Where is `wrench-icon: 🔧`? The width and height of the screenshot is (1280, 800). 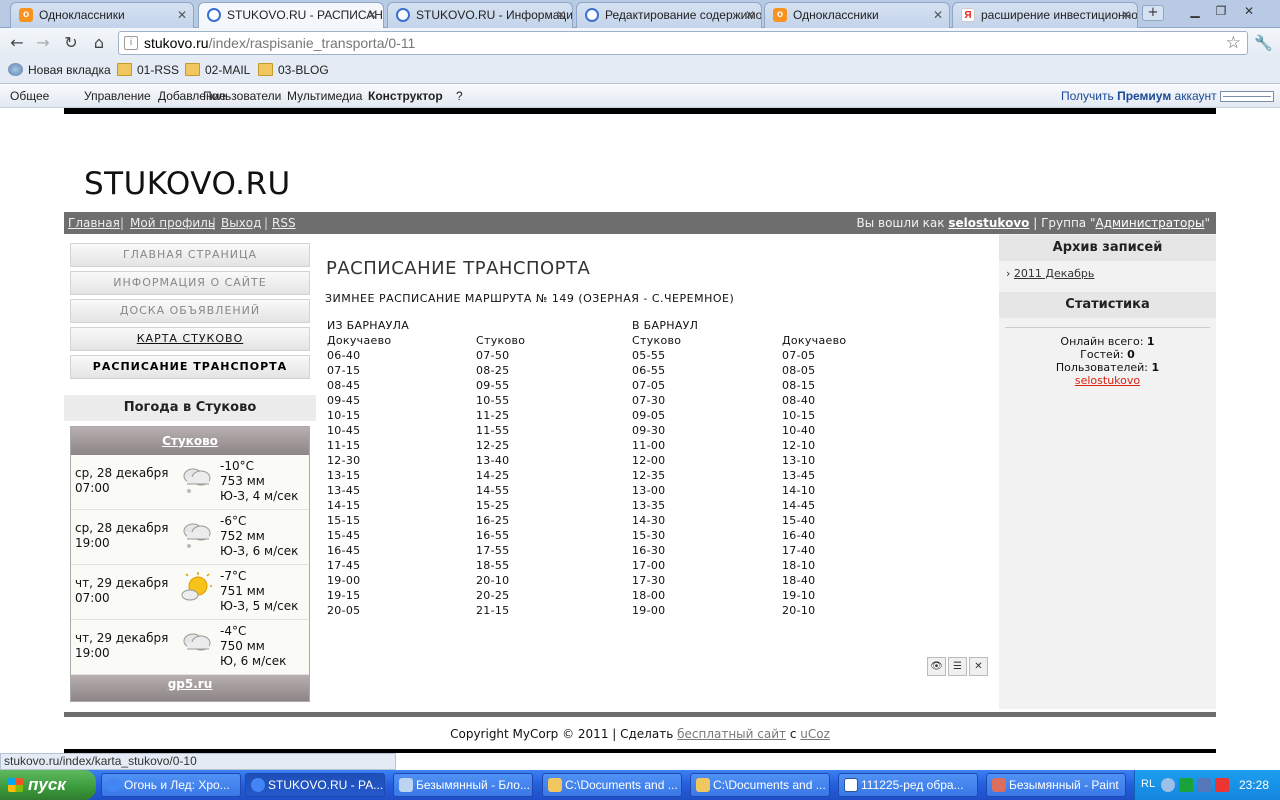 wrench-icon: 🔧 is located at coordinates (1263, 43).